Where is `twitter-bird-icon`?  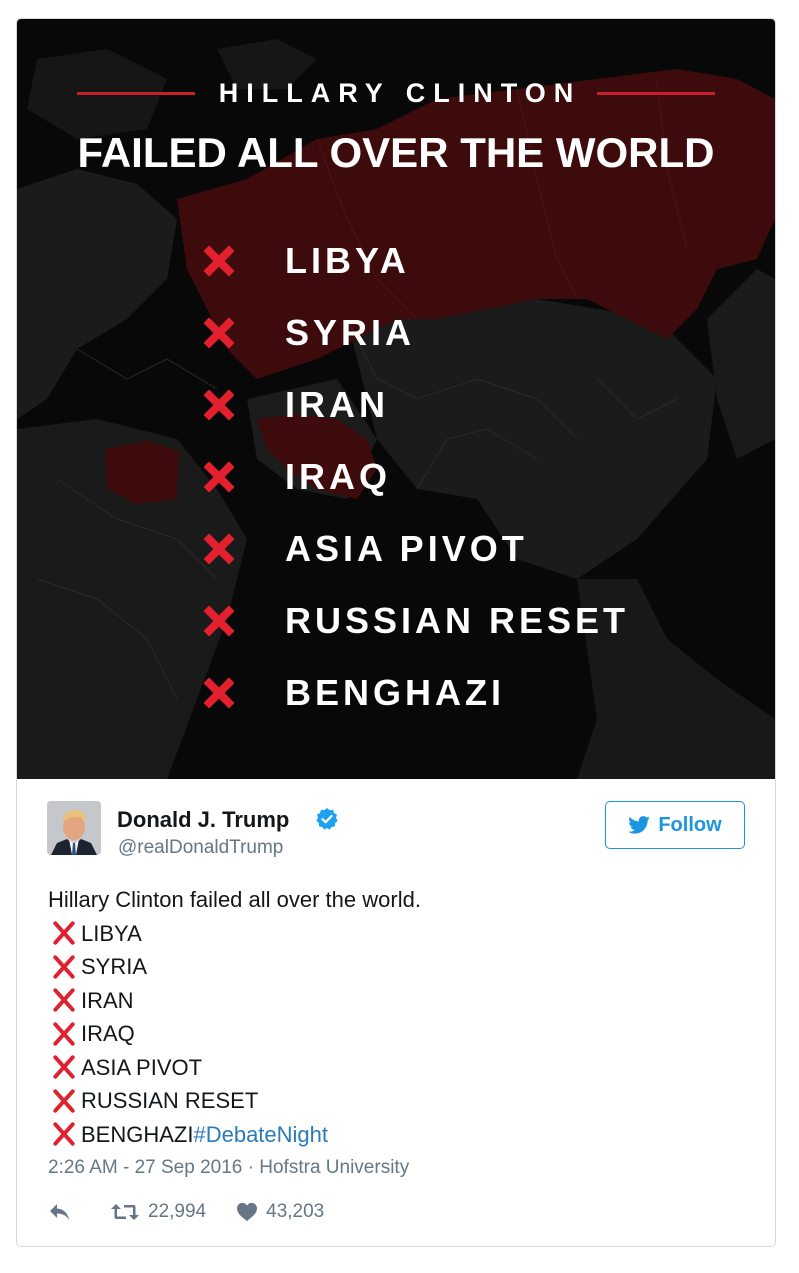 twitter-bird-icon is located at coordinates (639, 825).